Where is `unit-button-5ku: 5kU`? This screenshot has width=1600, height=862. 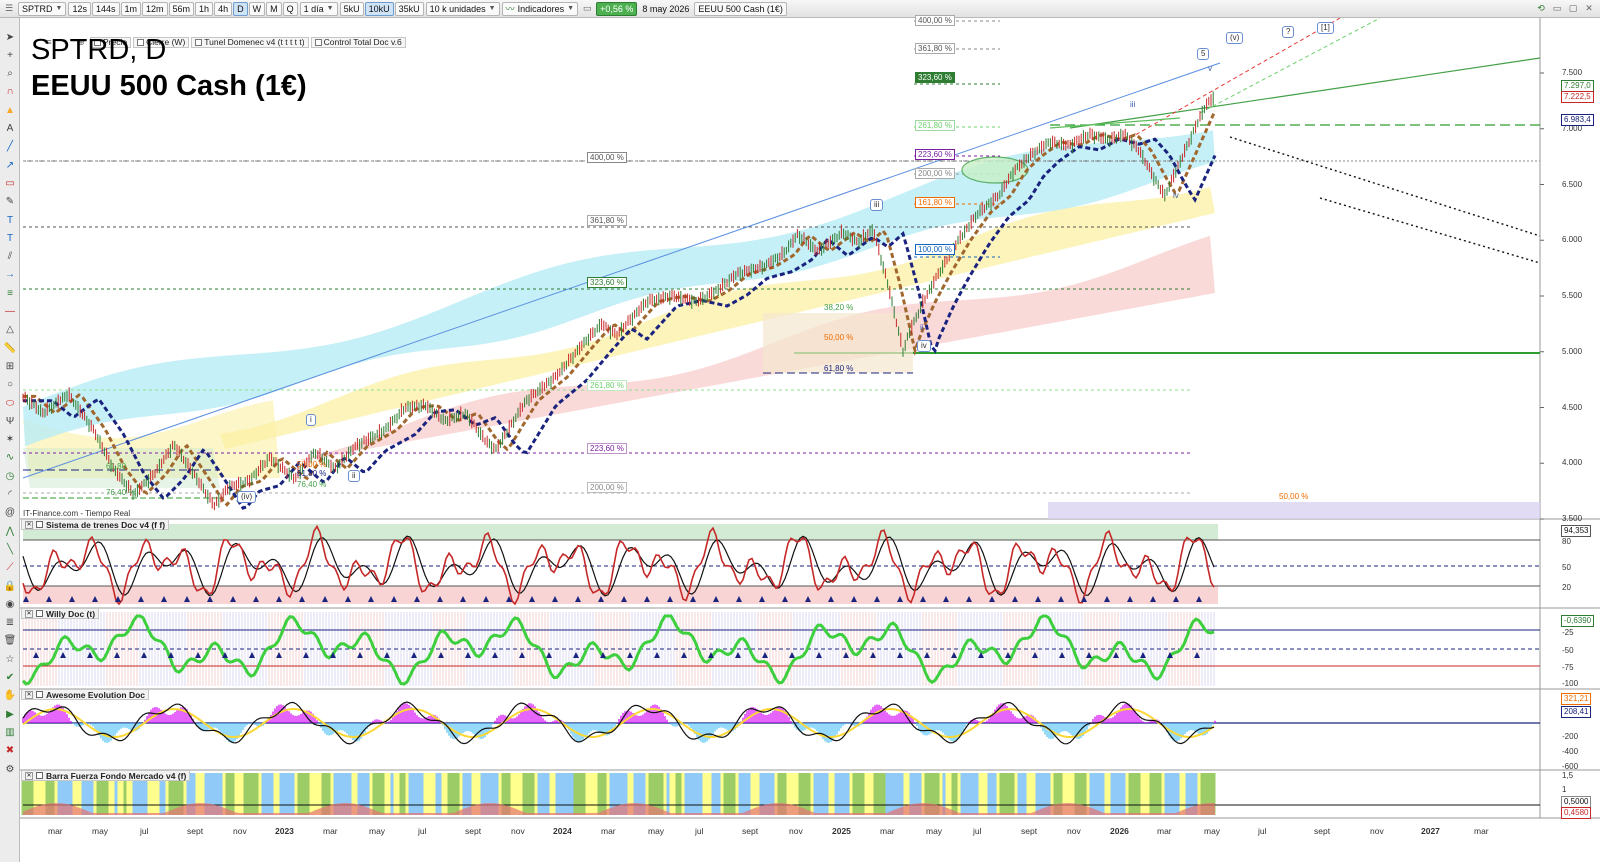
unit-button-5ku: 5kU is located at coordinates (351, 8).